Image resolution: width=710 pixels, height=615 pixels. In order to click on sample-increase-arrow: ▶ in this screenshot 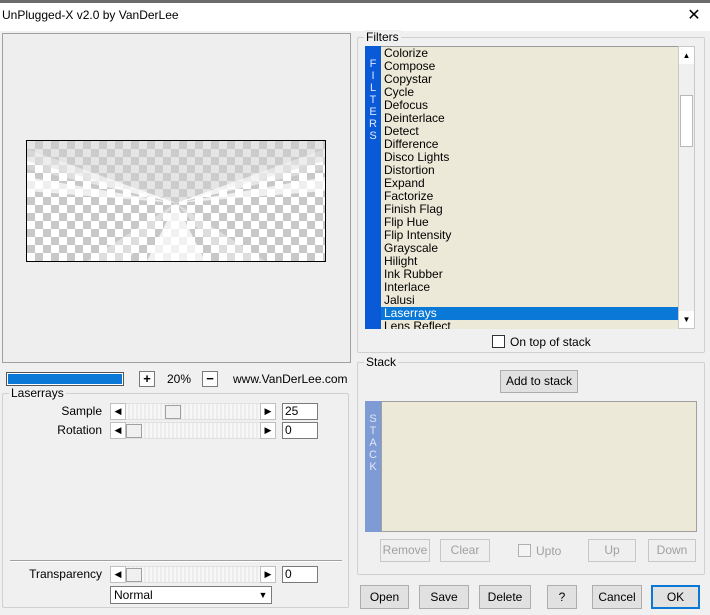, I will do `click(268, 411)`.